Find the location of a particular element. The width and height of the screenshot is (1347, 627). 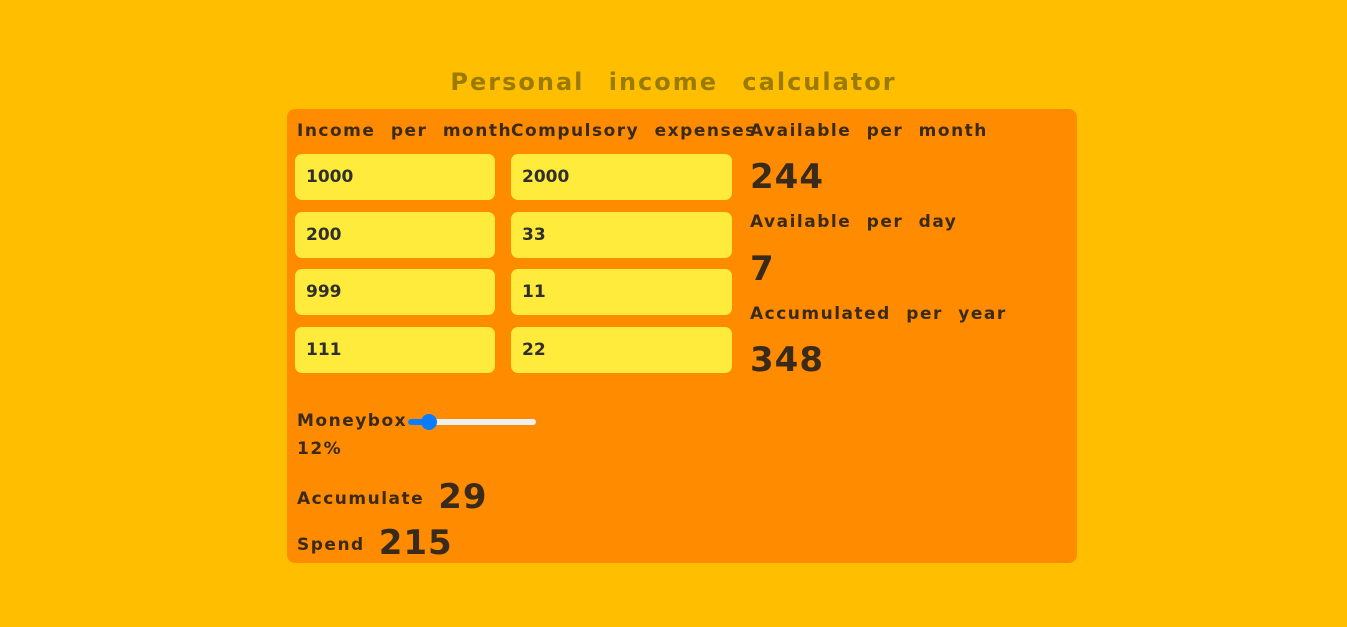

spend-value: 215 is located at coordinates (415, 543).